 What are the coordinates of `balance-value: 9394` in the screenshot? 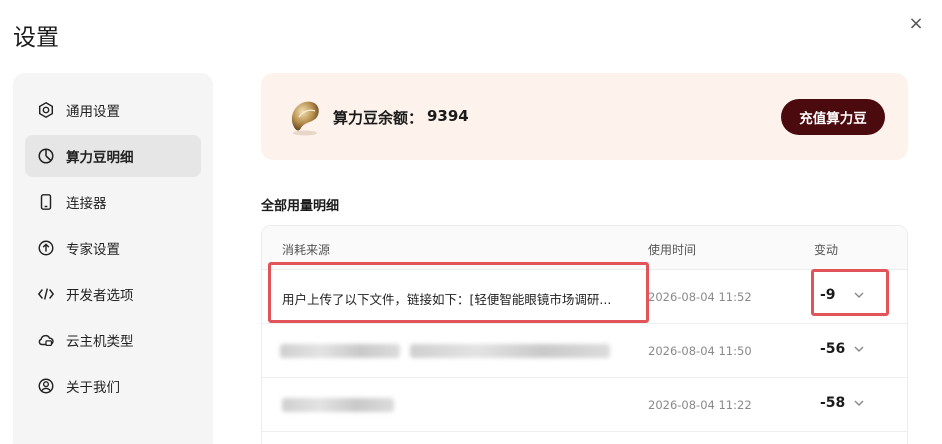 It's located at (448, 116).